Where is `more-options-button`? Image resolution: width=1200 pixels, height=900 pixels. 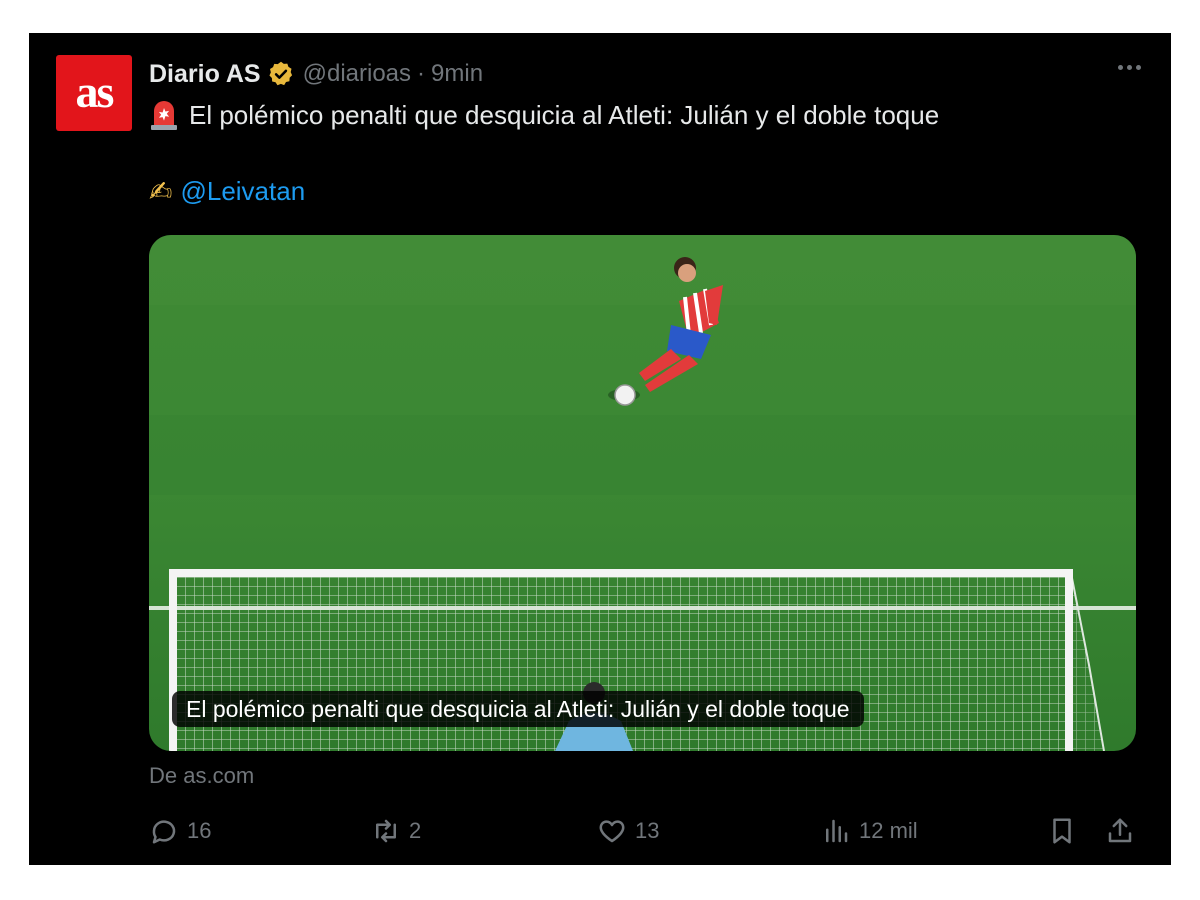
more-options-button is located at coordinates (1129, 67).